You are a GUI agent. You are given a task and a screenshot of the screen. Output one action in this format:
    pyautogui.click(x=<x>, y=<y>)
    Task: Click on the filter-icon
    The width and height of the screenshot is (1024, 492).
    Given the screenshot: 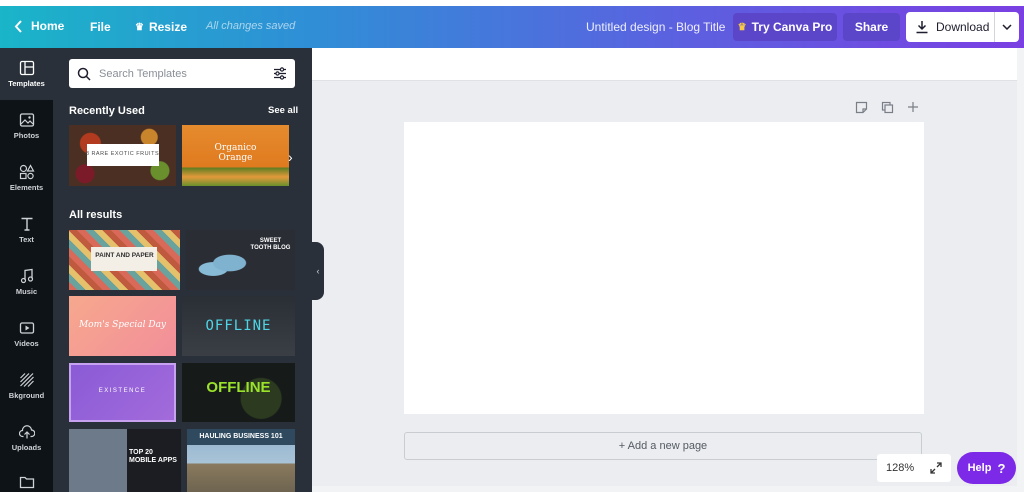 What is the action you would take?
    pyautogui.click(x=280, y=73)
    